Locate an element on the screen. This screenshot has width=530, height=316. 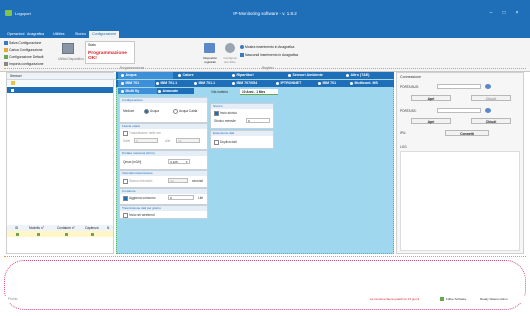
configure-site-label: Configura sito Ethe is located at coordinates (230, 60).